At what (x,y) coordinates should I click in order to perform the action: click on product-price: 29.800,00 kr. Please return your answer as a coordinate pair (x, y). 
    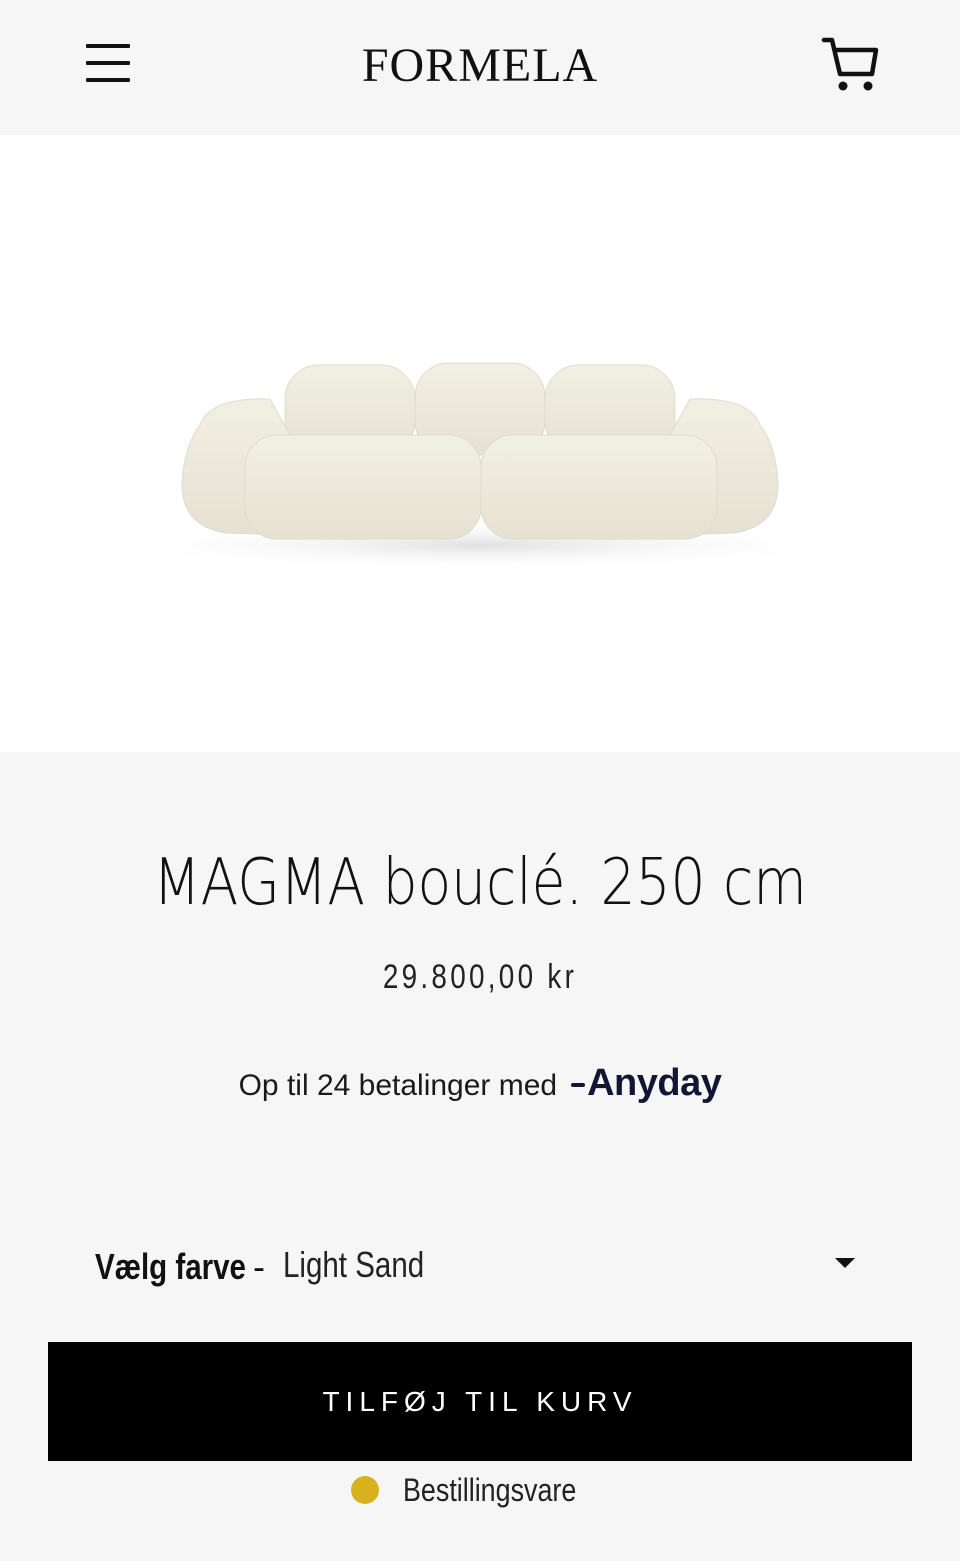
    Looking at the image, I should click on (480, 977).